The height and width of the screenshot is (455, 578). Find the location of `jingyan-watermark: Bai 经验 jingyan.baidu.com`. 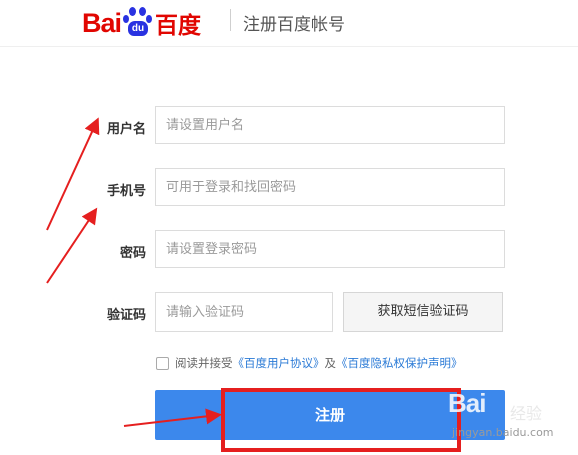

jingyan-watermark: Bai 经验 jingyan.baidu.com is located at coordinates (513, 421).